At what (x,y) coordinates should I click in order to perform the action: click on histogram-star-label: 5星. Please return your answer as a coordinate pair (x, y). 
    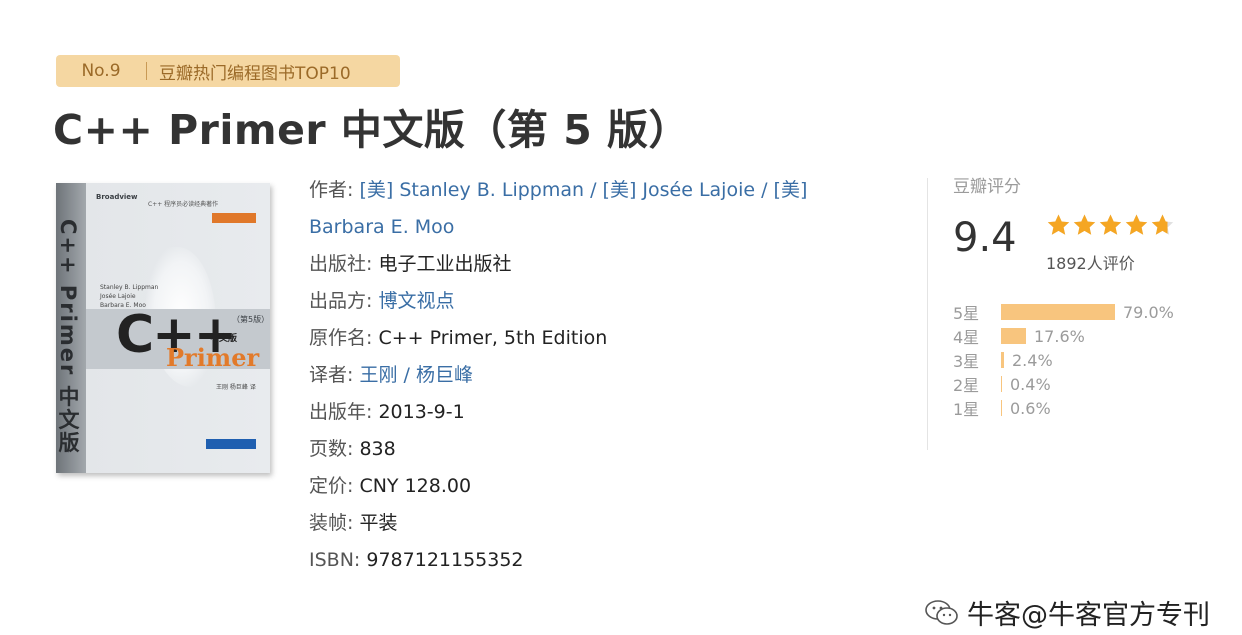
    Looking at the image, I should click on (966, 313).